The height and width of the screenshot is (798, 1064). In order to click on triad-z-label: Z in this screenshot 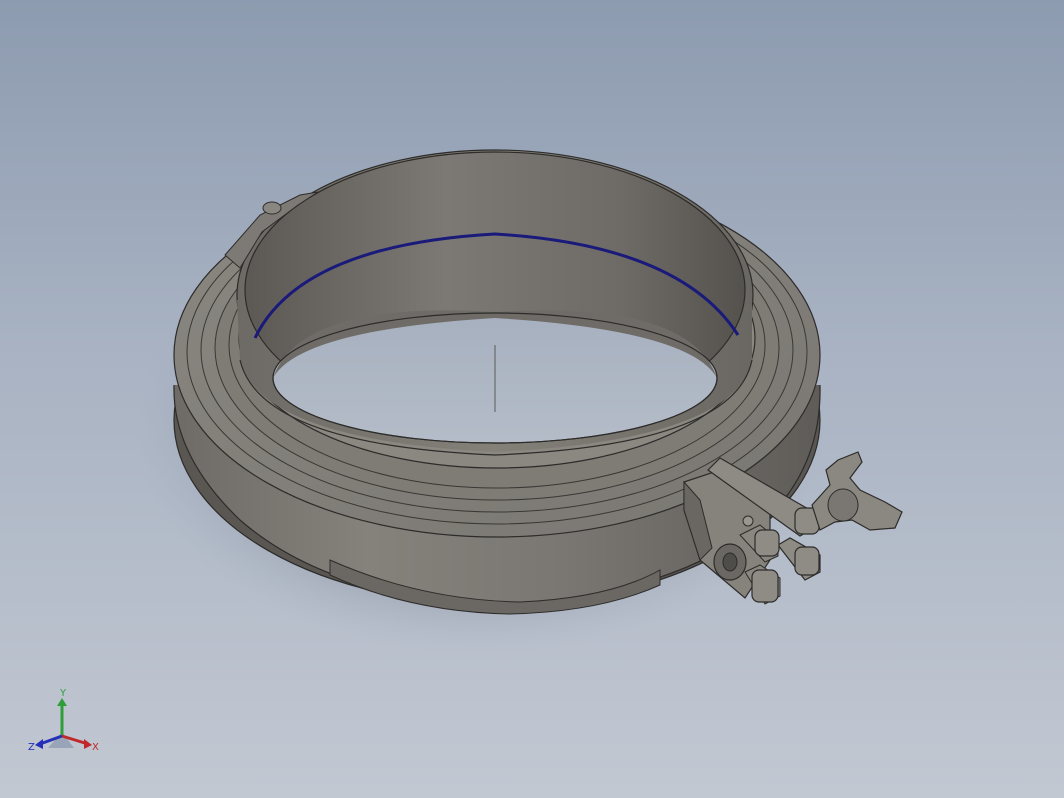, I will do `click(31, 747)`.